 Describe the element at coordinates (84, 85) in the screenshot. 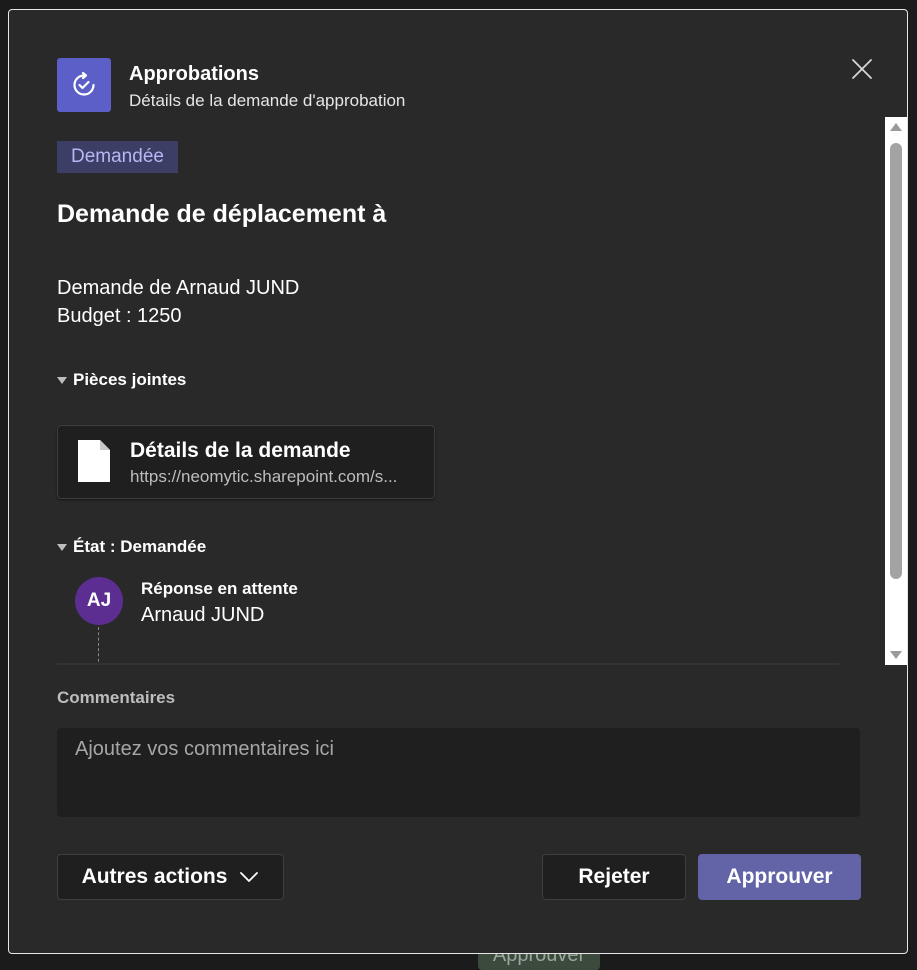

I see `approvals-icon` at that location.